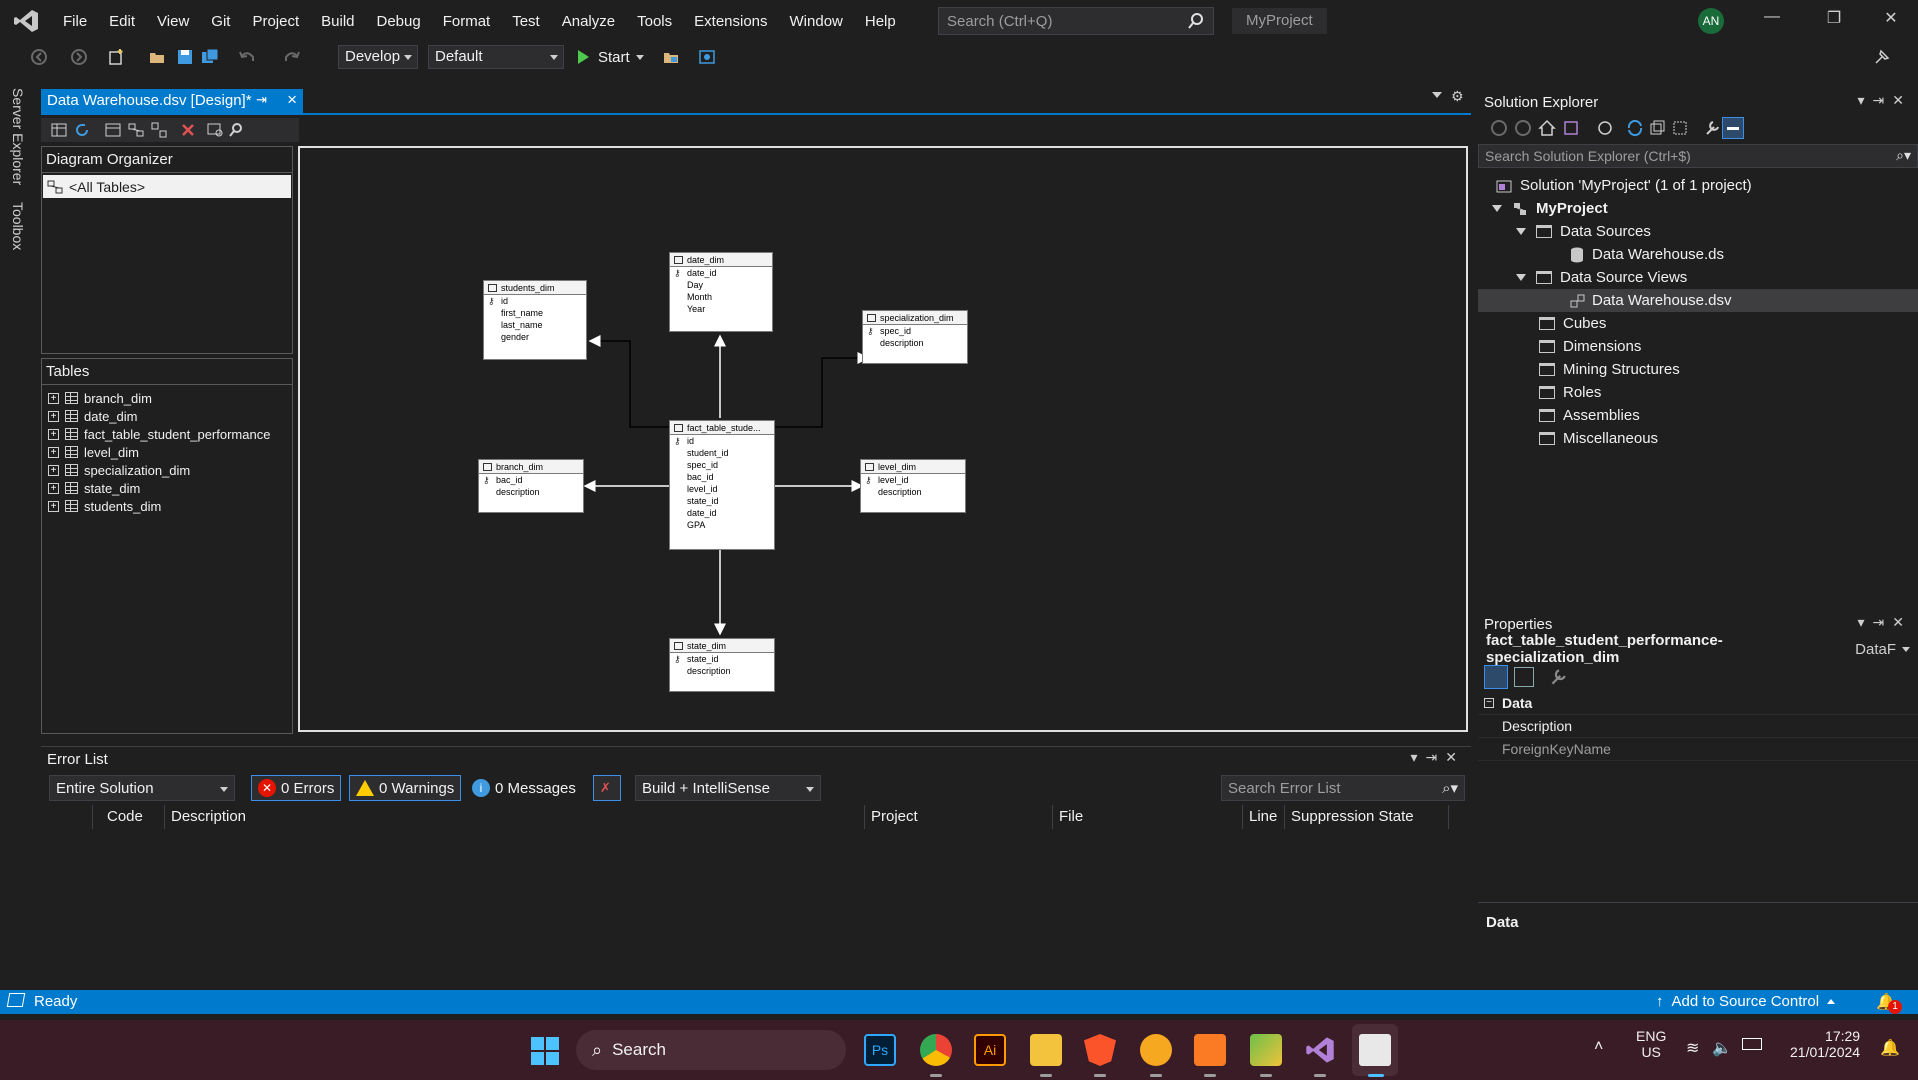 The height and width of the screenshot is (1080, 1918). Describe the element at coordinates (1523, 128) in the screenshot. I see `forward-icon` at that location.